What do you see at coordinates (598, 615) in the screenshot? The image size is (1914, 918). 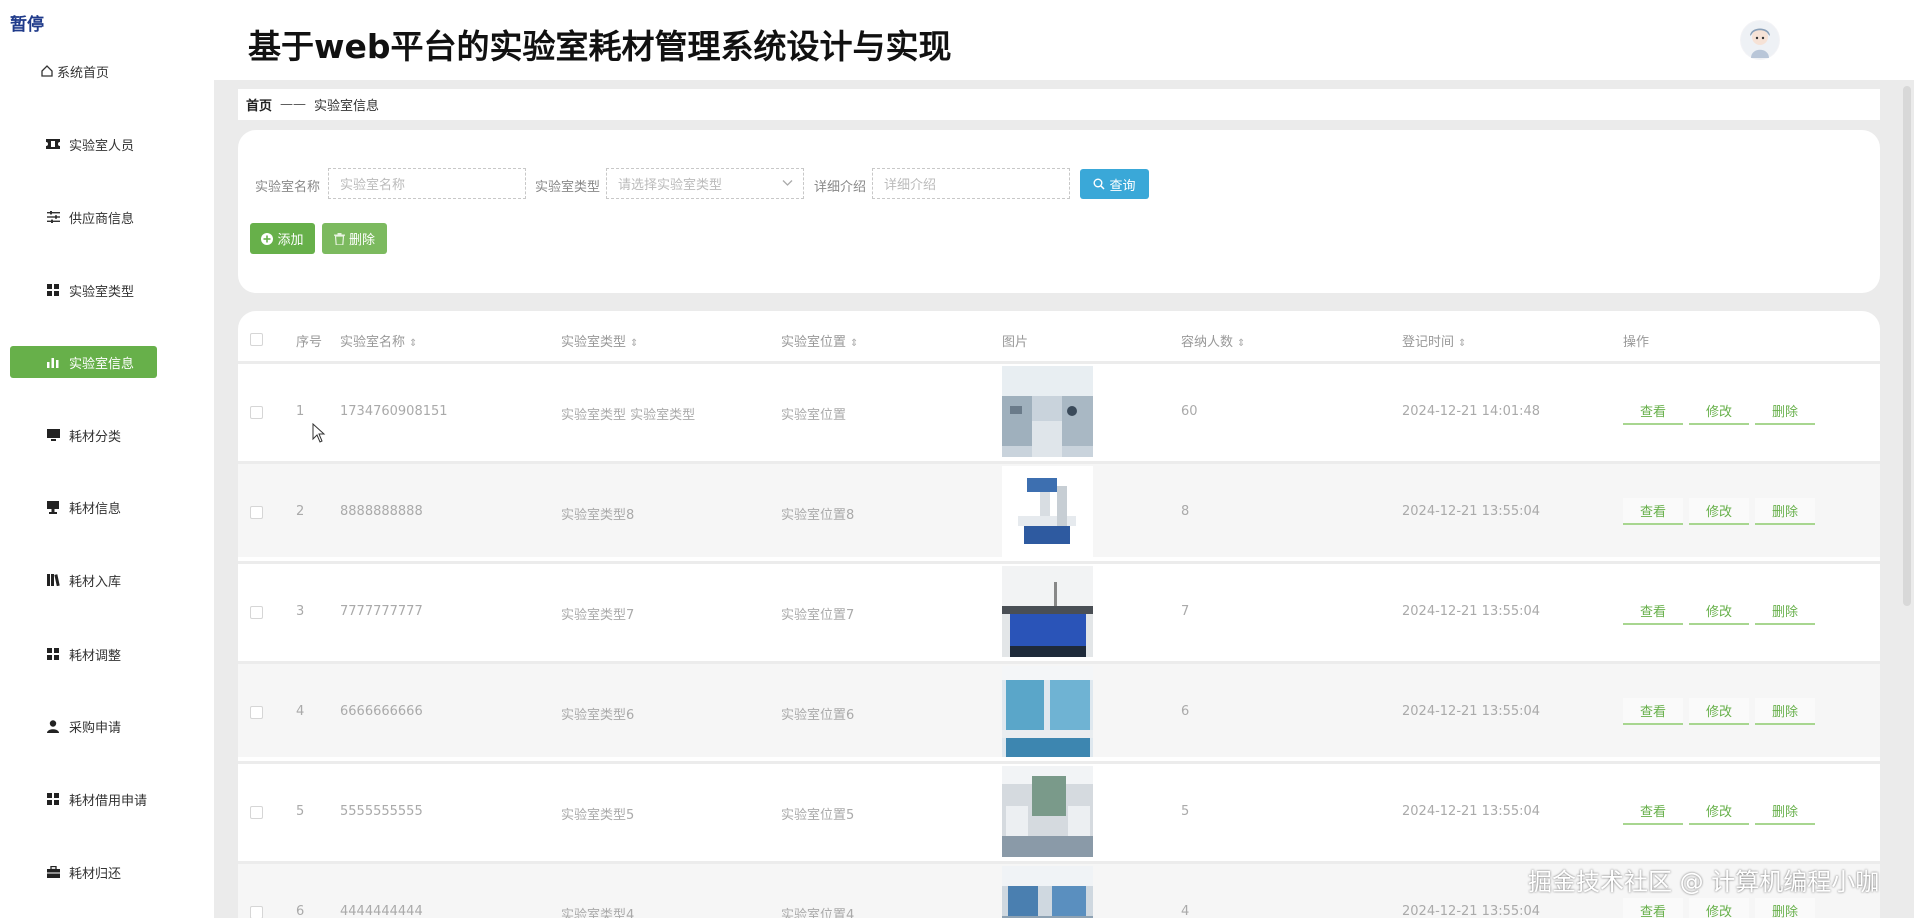 I see `cell-type: 实验室类型7` at bounding box center [598, 615].